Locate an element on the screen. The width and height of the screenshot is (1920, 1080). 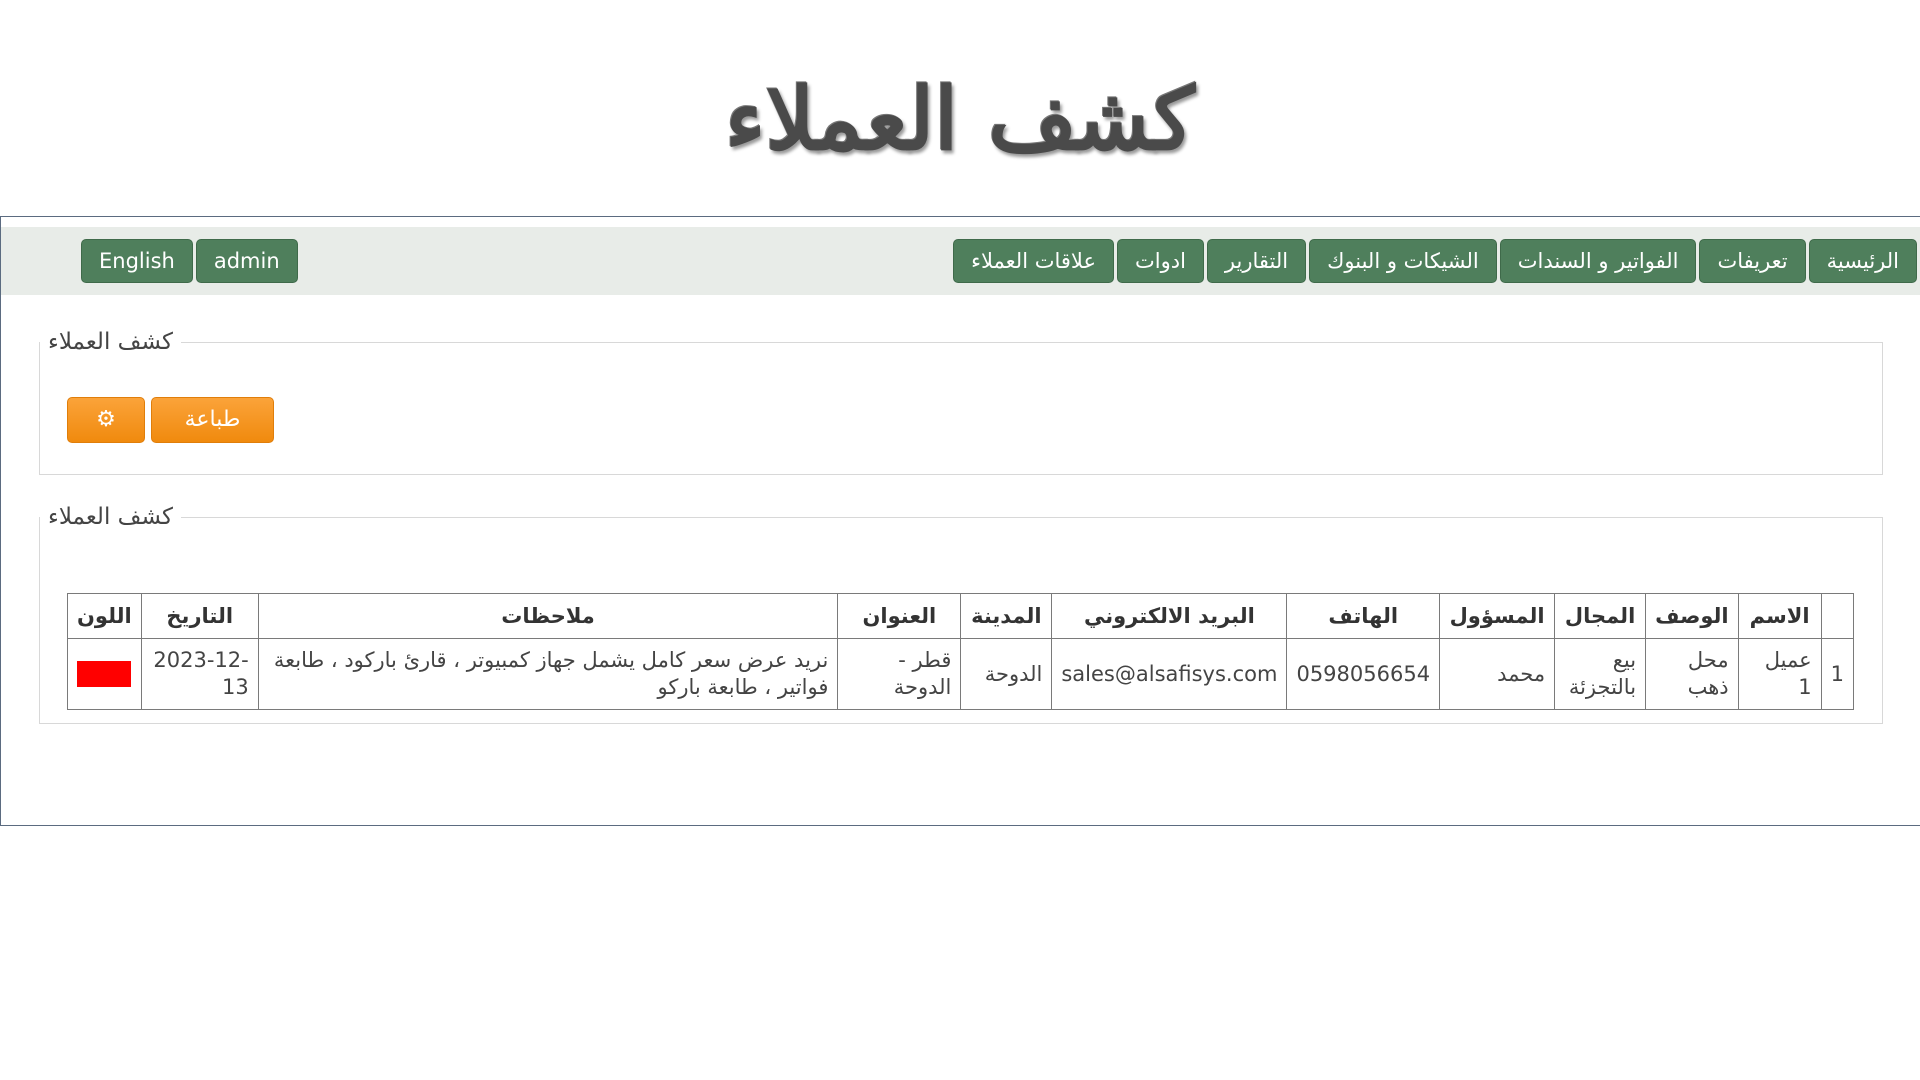
header-responsible: المسؤول is located at coordinates (1497, 616).